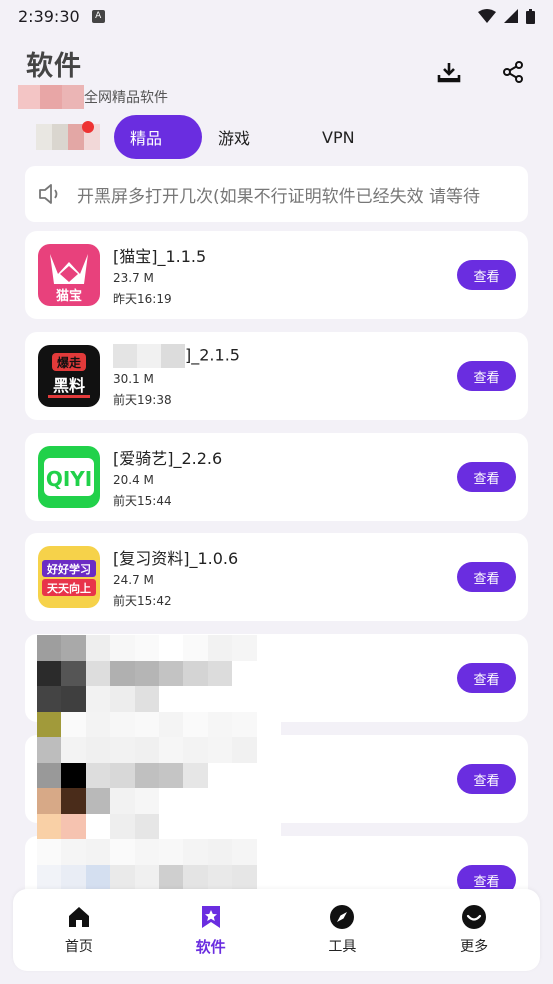 The height and width of the screenshot is (984, 553). Describe the element at coordinates (68, 569) in the screenshot. I see `app-icon-label: 好好学习` at that location.